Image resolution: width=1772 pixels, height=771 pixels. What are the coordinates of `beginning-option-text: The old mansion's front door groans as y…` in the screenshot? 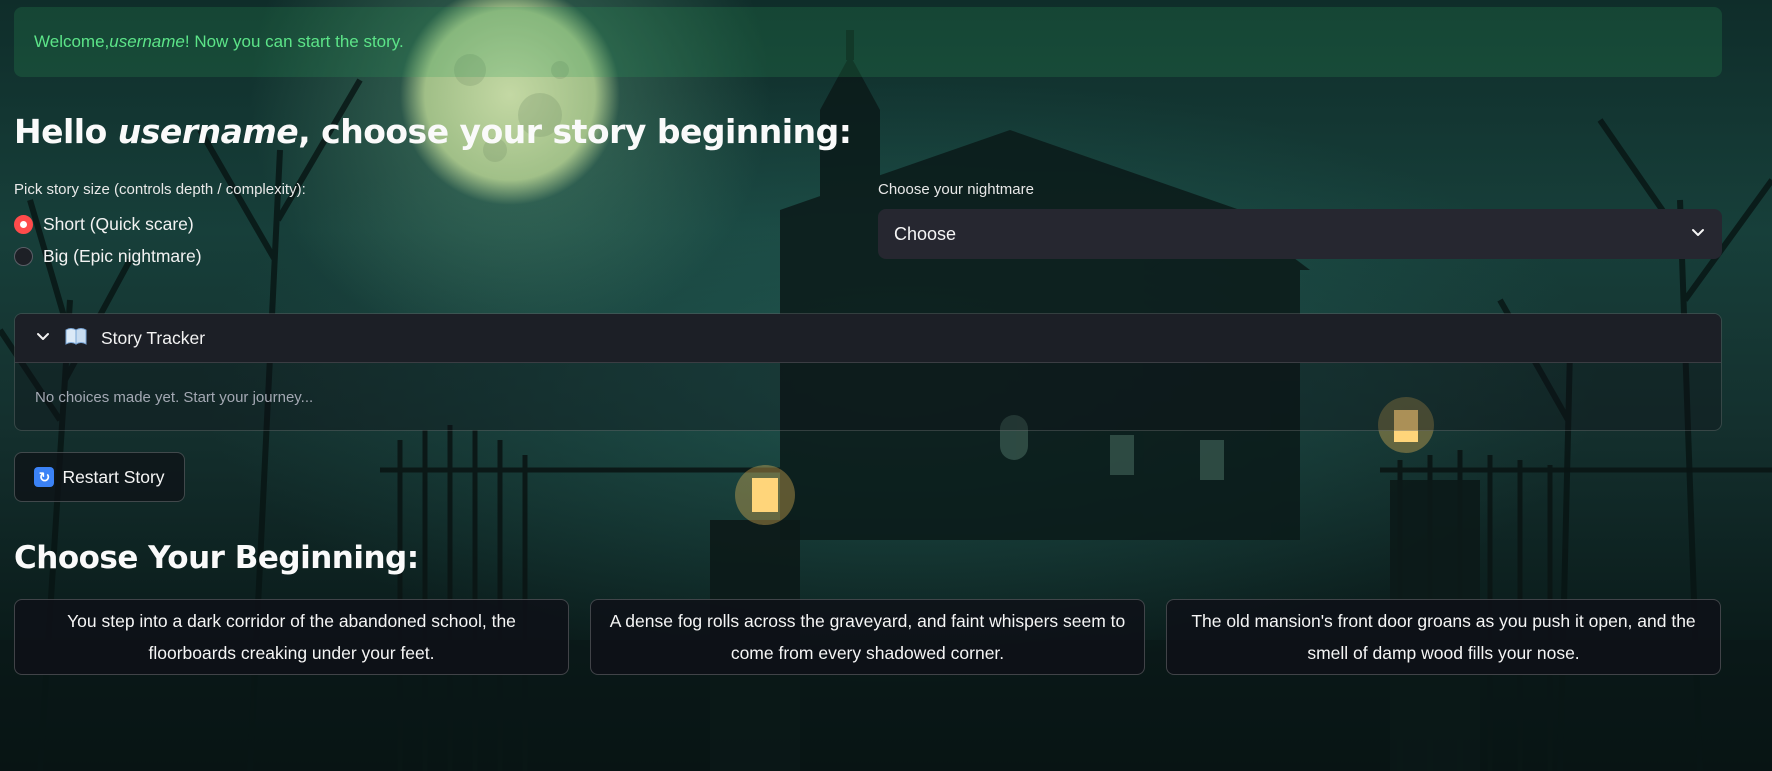 It's located at (1443, 637).